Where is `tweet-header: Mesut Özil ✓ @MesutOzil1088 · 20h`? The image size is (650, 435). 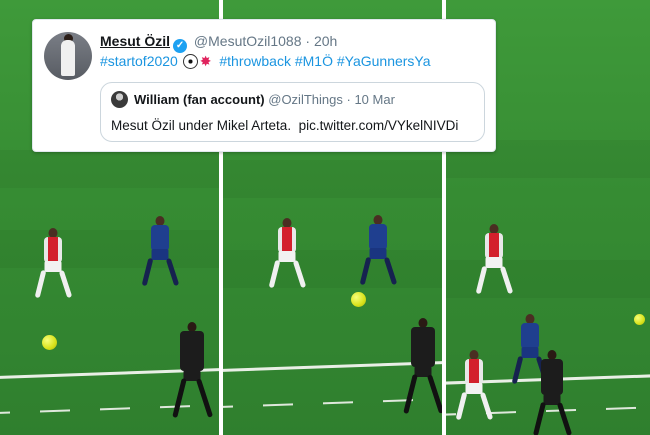 tweet-header: Mesut Özil ✓ @MesutOzil1088 · 20h is located at coordinates (218, 42).